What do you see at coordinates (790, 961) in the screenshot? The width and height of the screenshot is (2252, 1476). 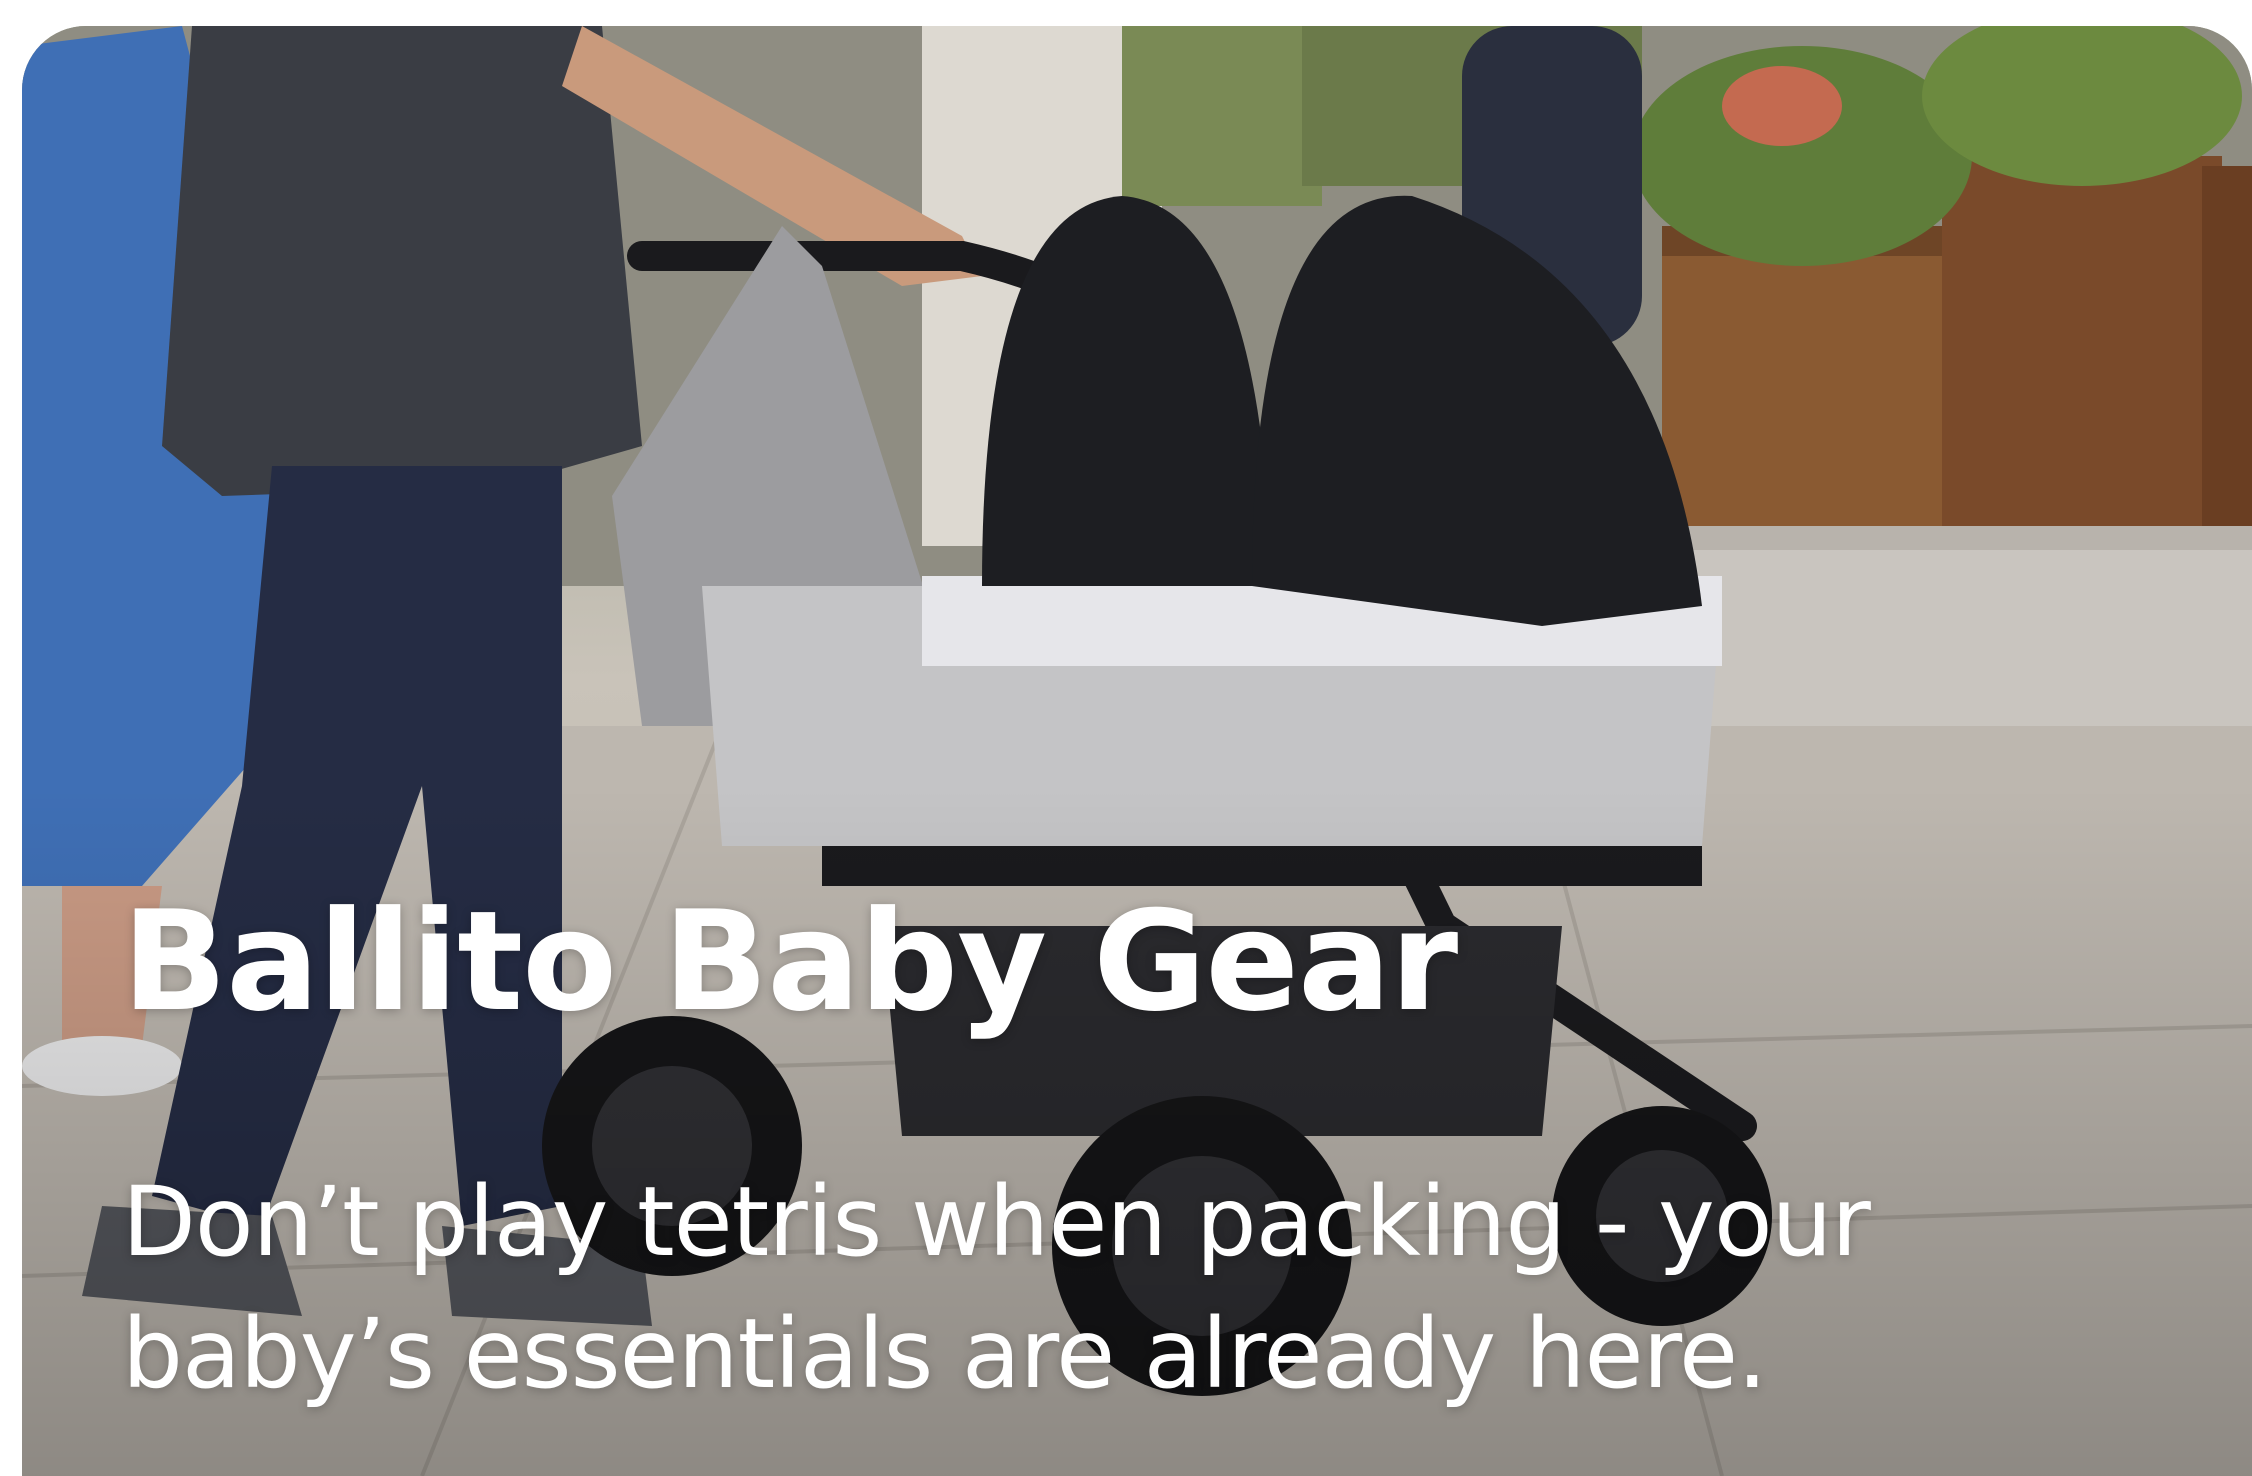 I see `card-title: Ballito Baby Gear` at bounding box center [790, 961].